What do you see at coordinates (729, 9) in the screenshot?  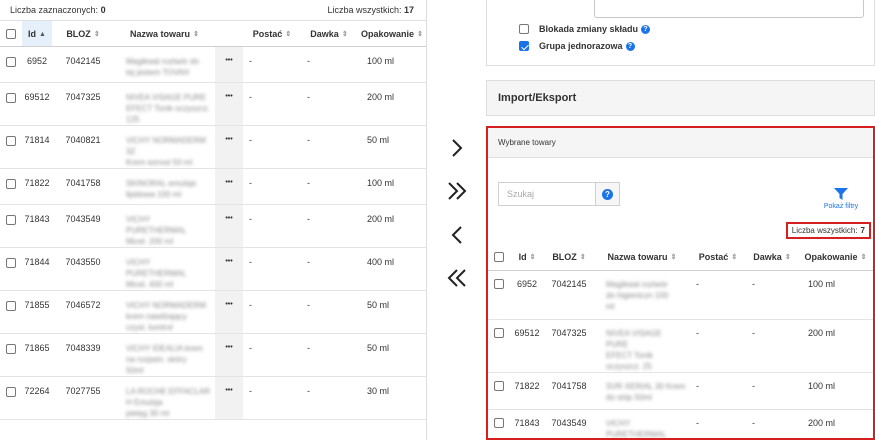 I see `description-textarea` at bounding box center [729, 9].